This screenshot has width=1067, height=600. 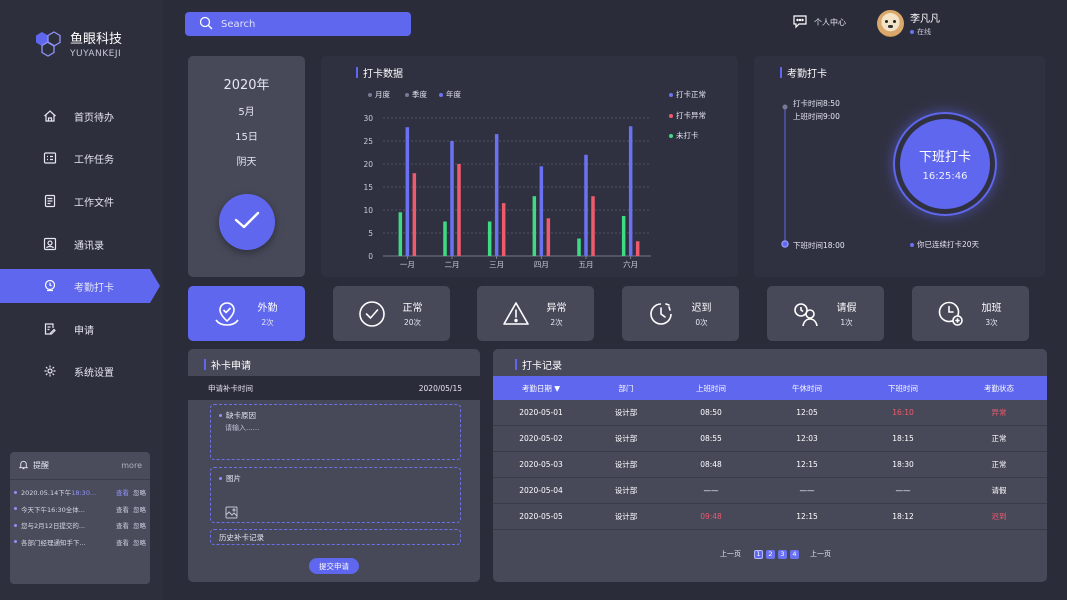 What do you see at coordinates (391, 313) in the screenshot?
I see `stat-normal: 正常 20次` at bounding box center [391, 313].